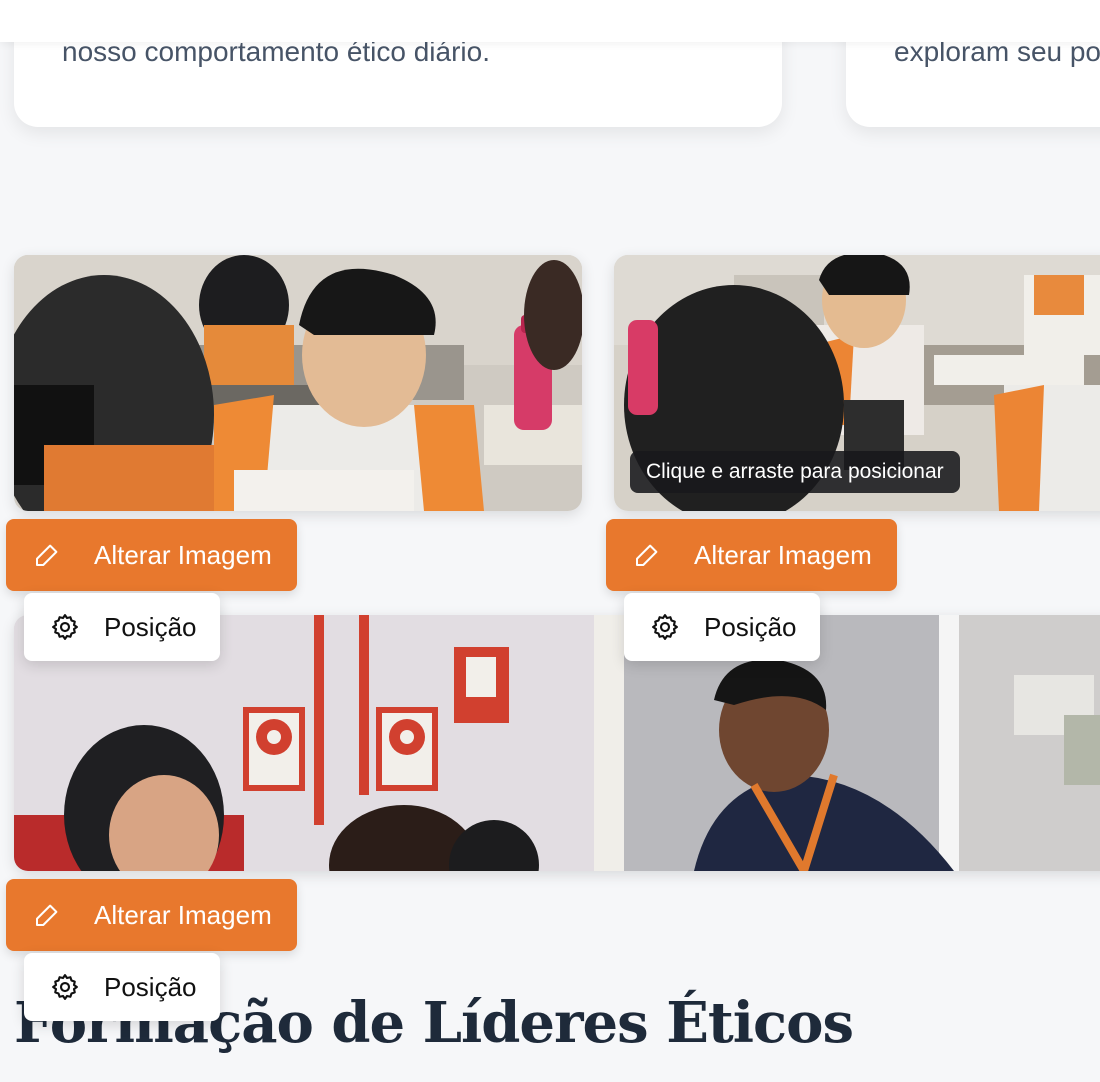  What do you see at coordinates (550, 21) in the screenshot?
I see `top-bar` at bounding box center [550, 21].